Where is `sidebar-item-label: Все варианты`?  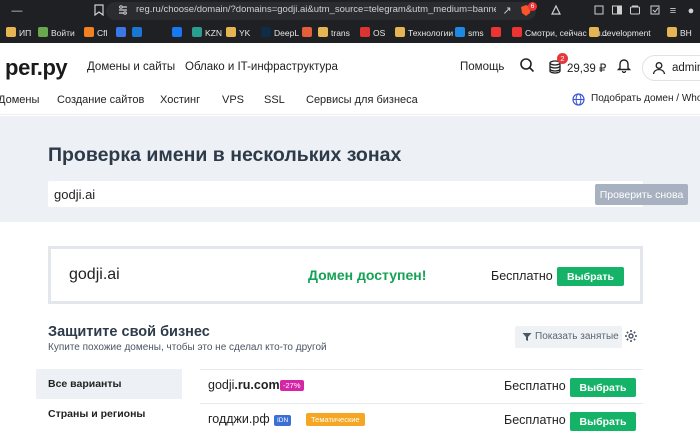
sidebar-item-label: Все варианты is located at coordinates (85, 384).